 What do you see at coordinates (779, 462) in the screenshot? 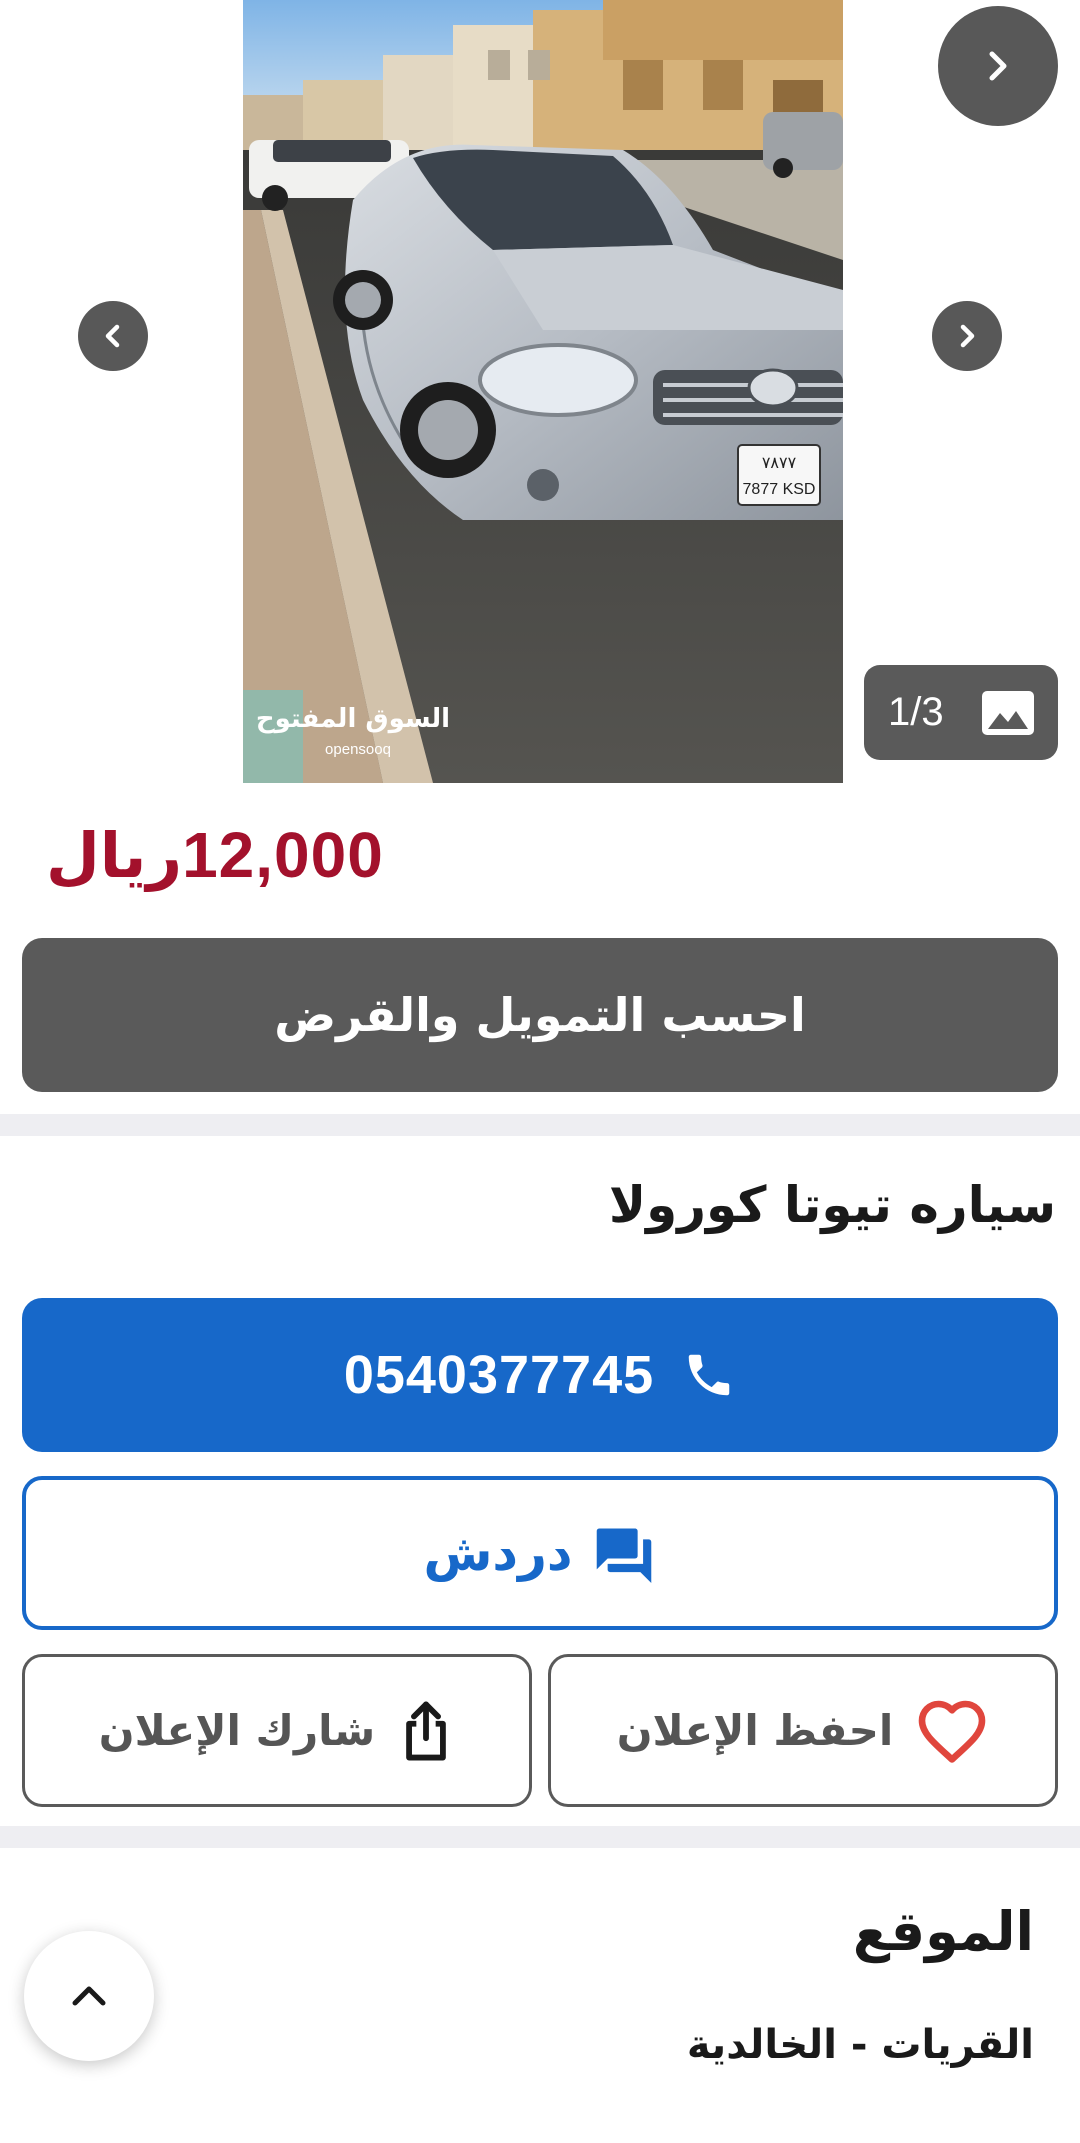
I see `plate-text-top: ٧٨٧٧` at bounding box center [779, 462].